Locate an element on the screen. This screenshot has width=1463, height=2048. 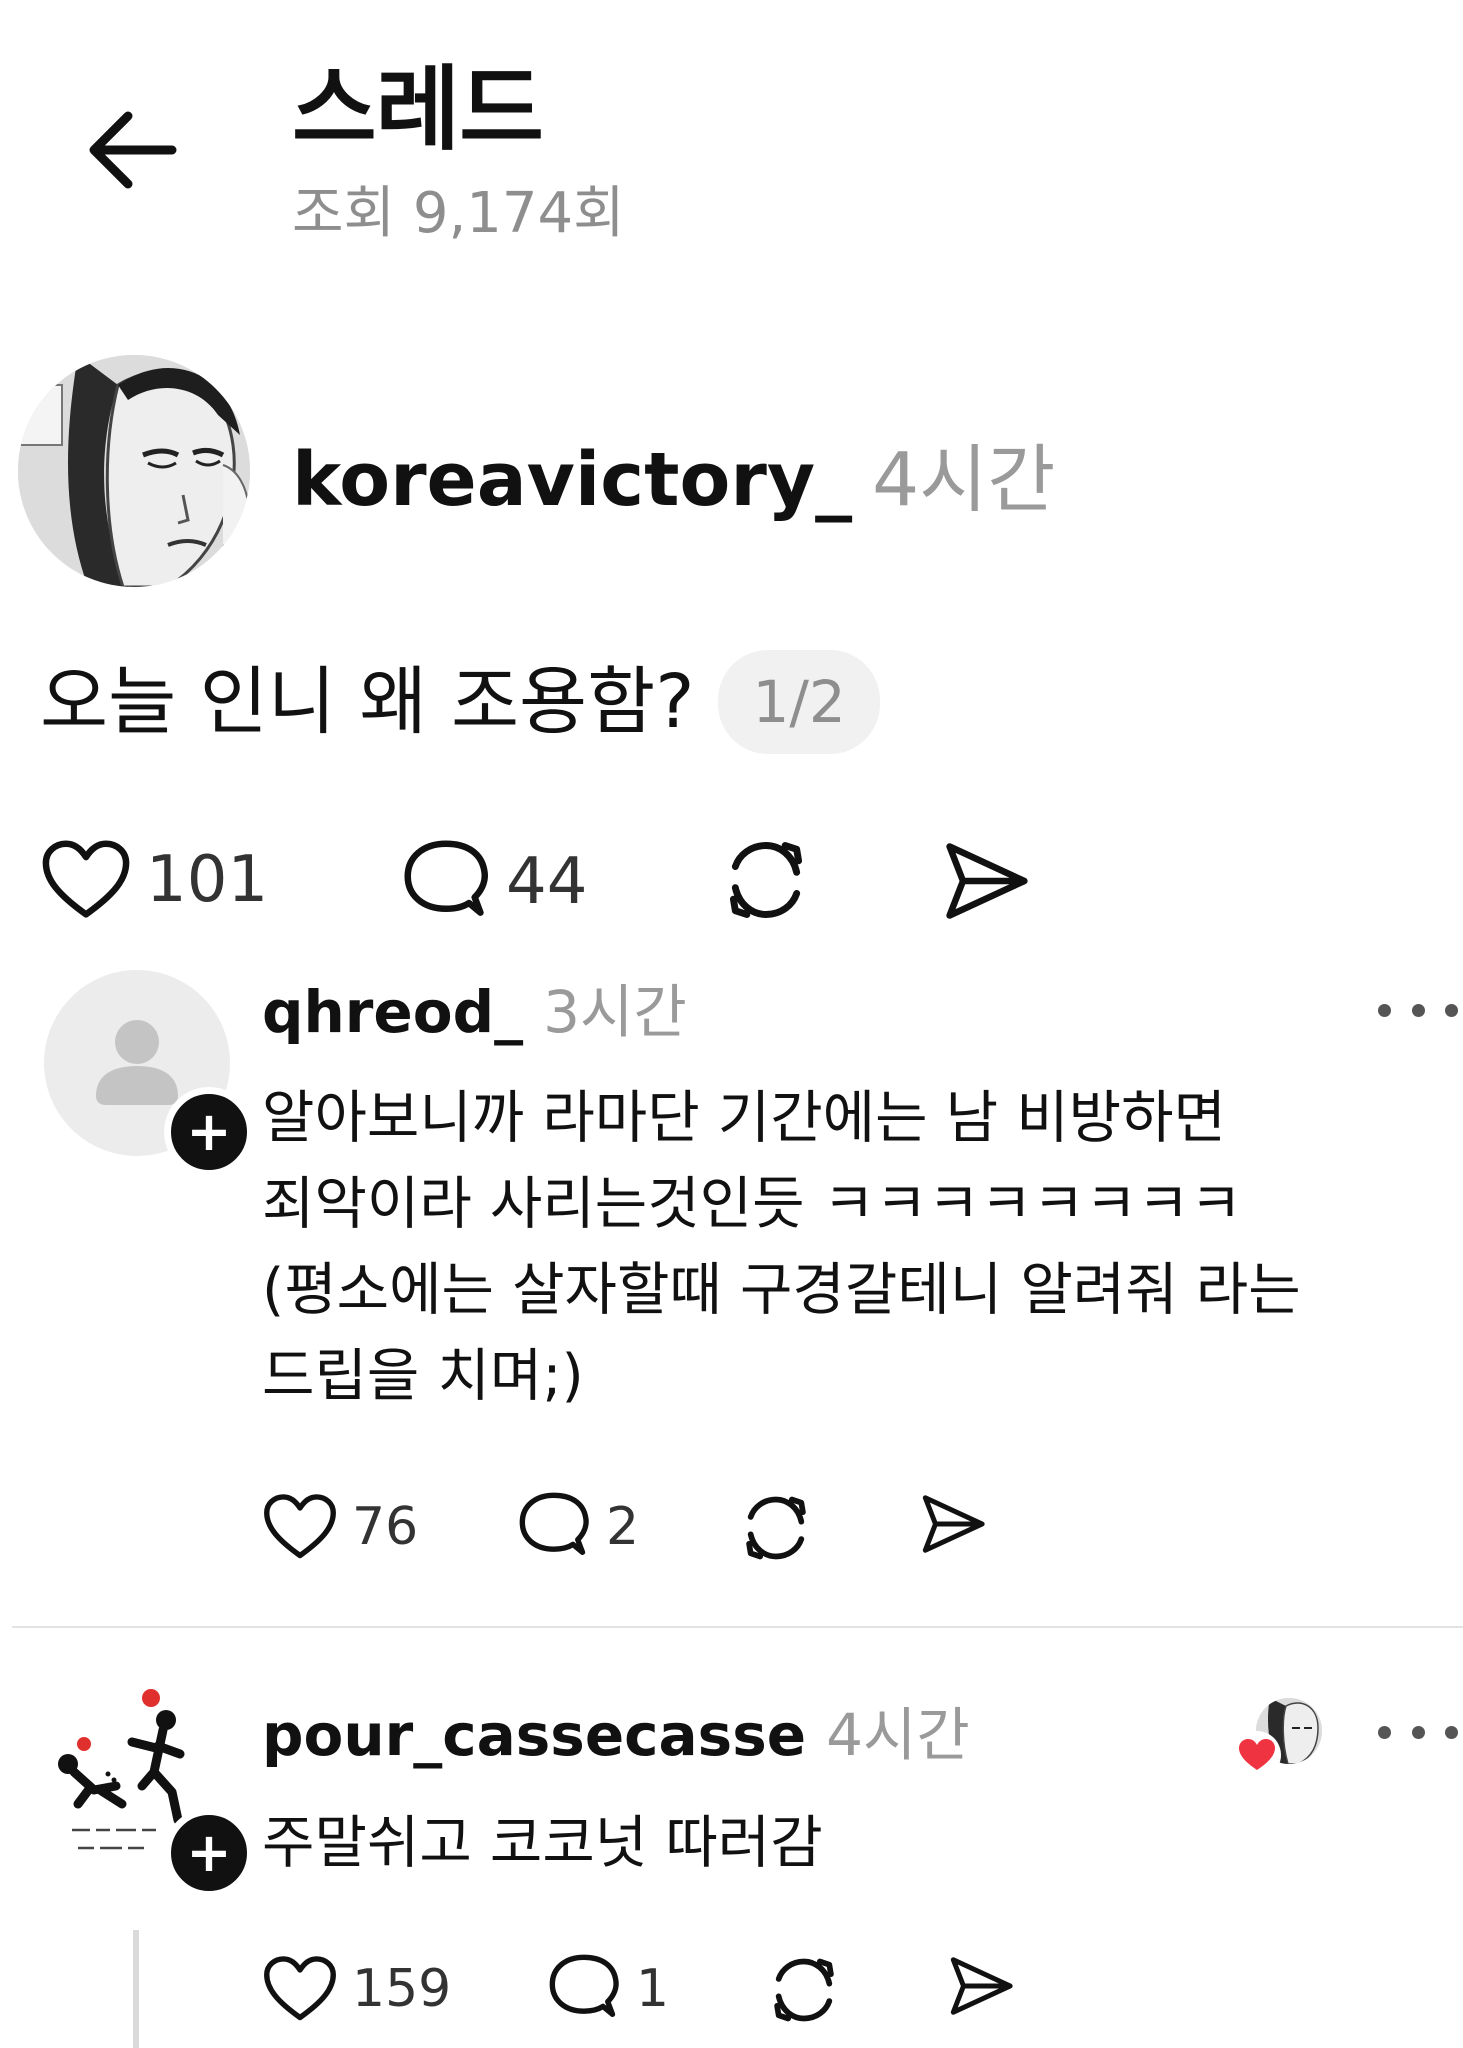
post-header: koreavictory_ 4시간 is located at coordinates (673, 480).